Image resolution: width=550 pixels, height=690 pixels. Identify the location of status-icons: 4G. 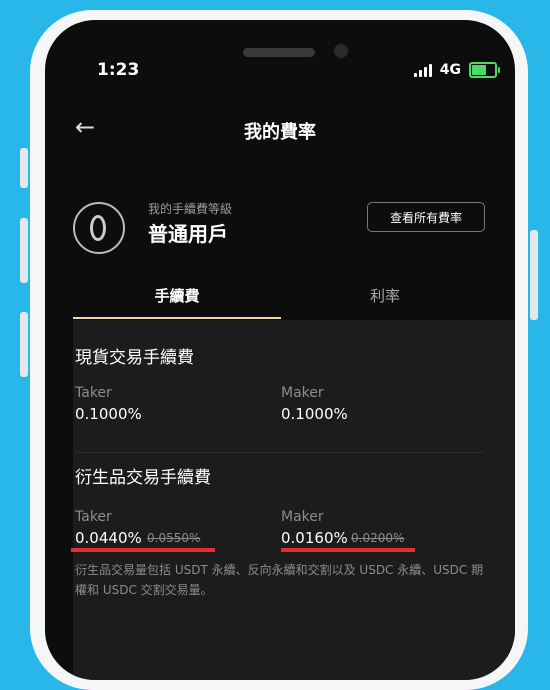
(456, 70).